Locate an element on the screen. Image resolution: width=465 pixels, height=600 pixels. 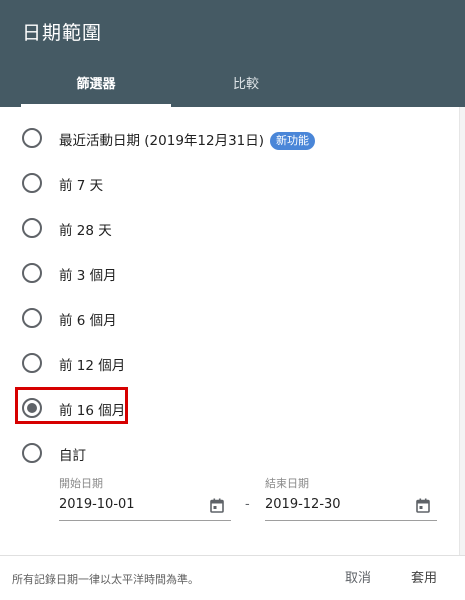
option-last-12-months: 前 12 個月 is located at coordinates (220, 363).